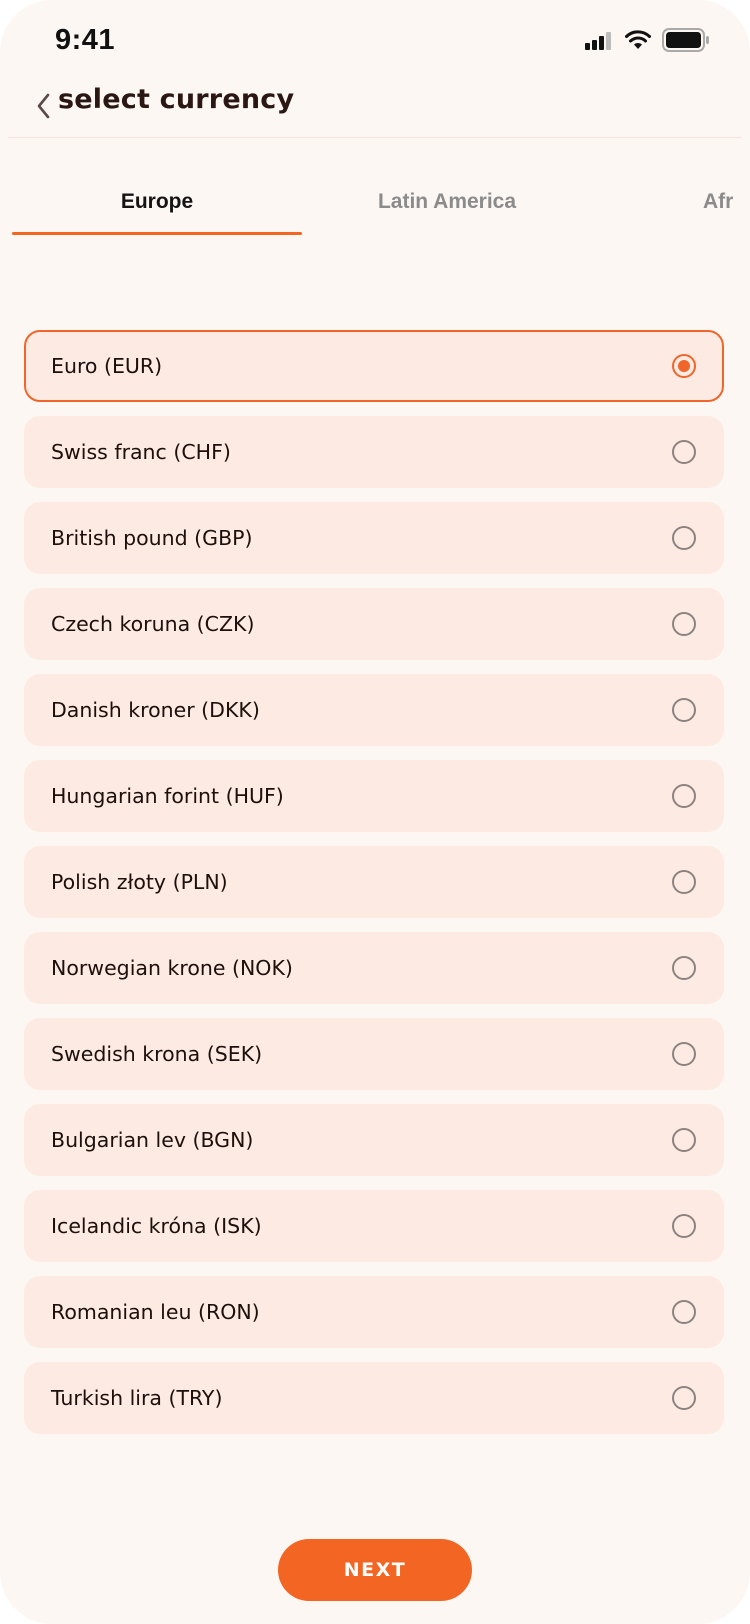 The width and height of the screenshot is (750, 1624). I want to click on currency-label: Euro (EUR), so click(107, 366).